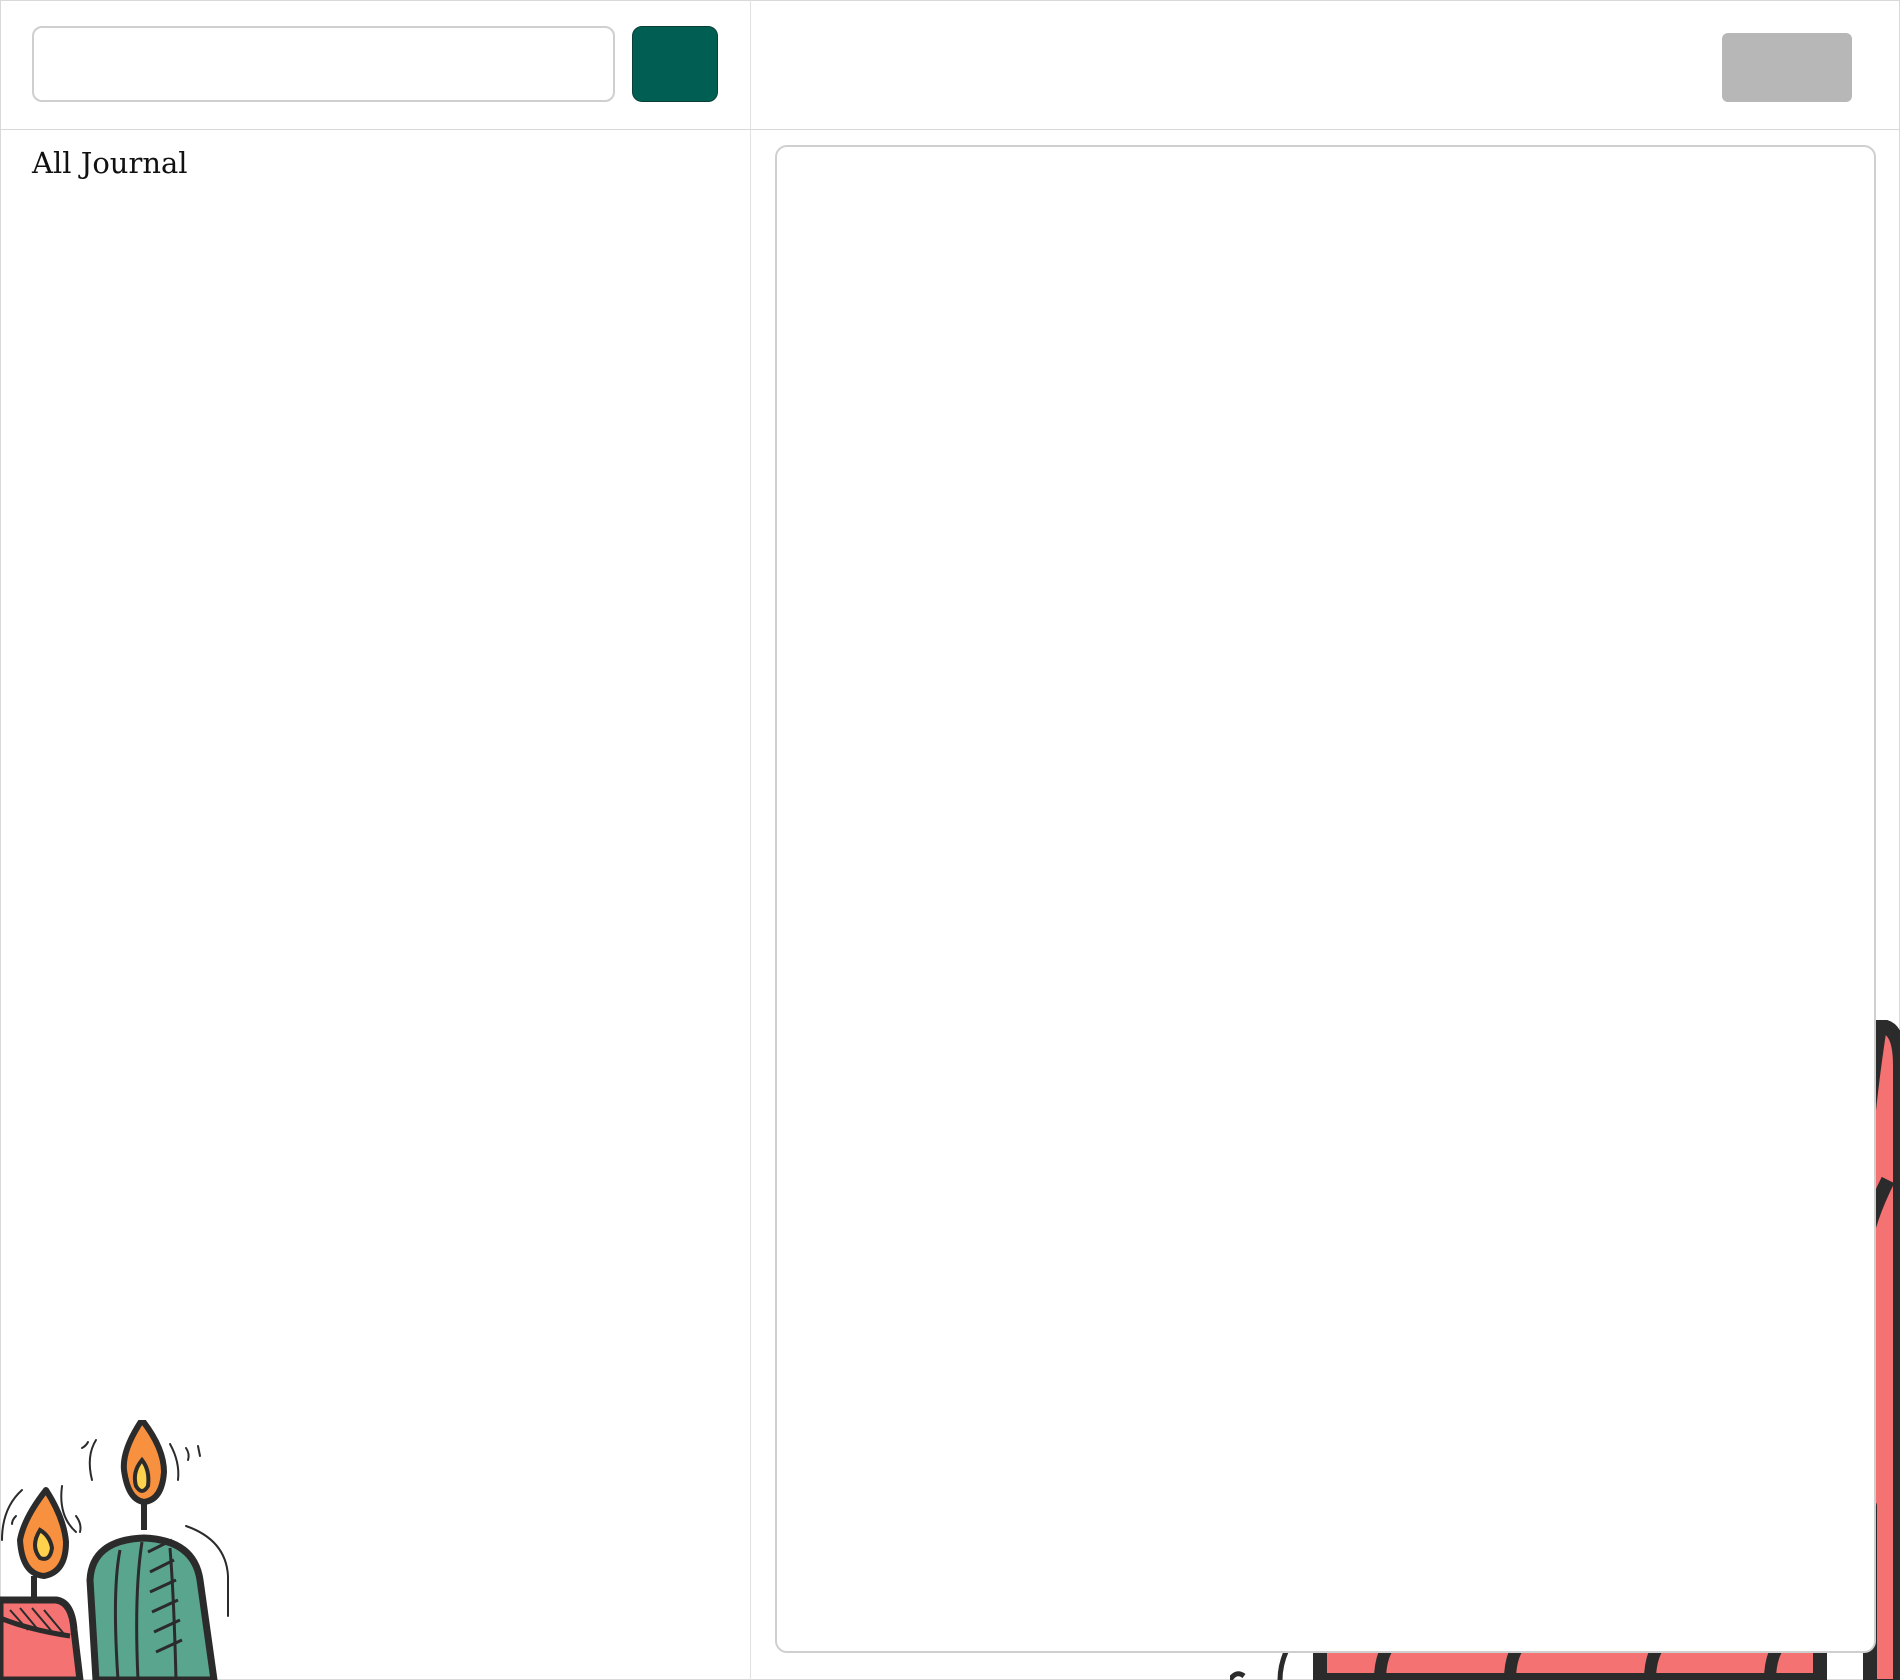 This screenshot has height=1680, width=1900. I want to click on top-bar, so click(950, 65).